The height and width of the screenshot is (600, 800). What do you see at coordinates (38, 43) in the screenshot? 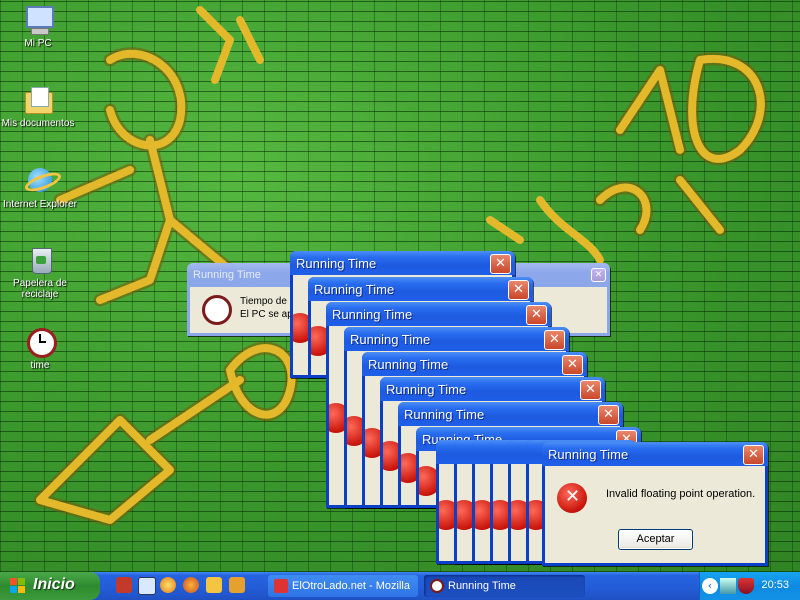
I see `desktop-icon-label: Mi PC` at bounding box center [38, 43].